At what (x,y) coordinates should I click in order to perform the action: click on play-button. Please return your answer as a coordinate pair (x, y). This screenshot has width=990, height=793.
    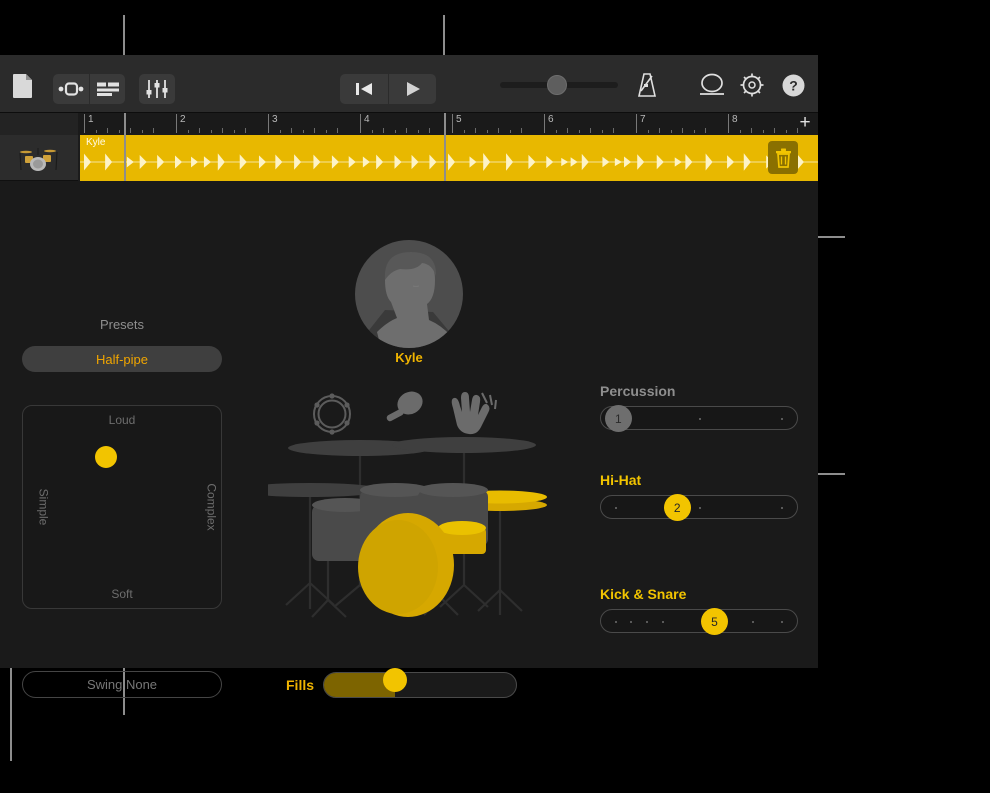
    Looking at the image, I should click on (412, 89).